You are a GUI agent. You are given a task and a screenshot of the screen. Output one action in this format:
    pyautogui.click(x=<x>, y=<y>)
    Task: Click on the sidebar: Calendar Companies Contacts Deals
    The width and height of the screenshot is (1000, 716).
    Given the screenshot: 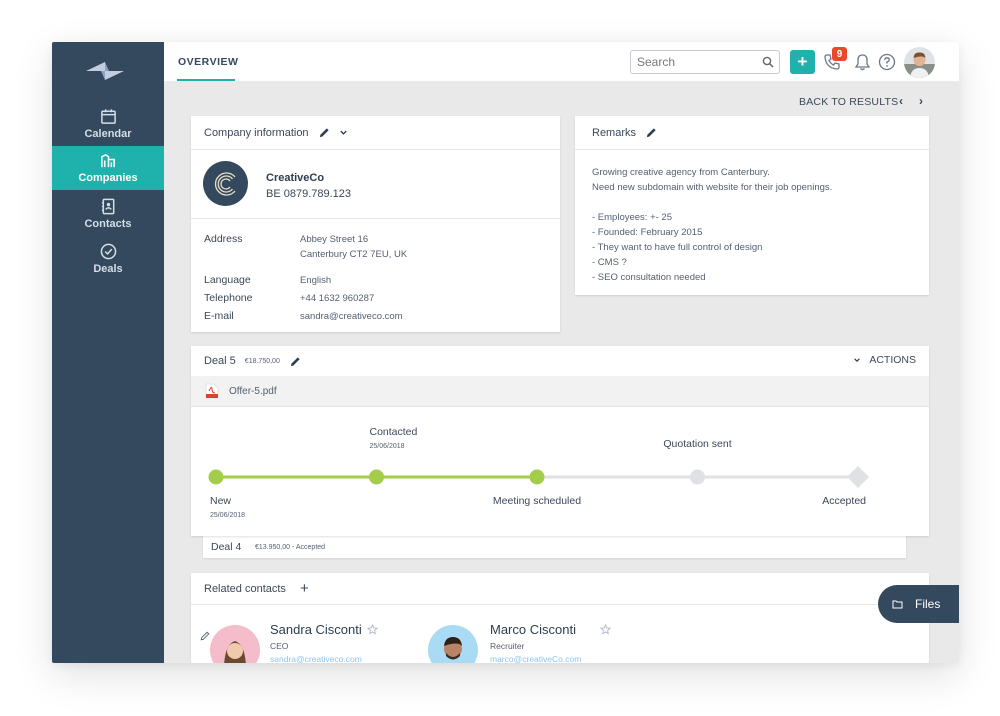 What is the action you would take?
    pyautogui.click(x=108, y=352)
    